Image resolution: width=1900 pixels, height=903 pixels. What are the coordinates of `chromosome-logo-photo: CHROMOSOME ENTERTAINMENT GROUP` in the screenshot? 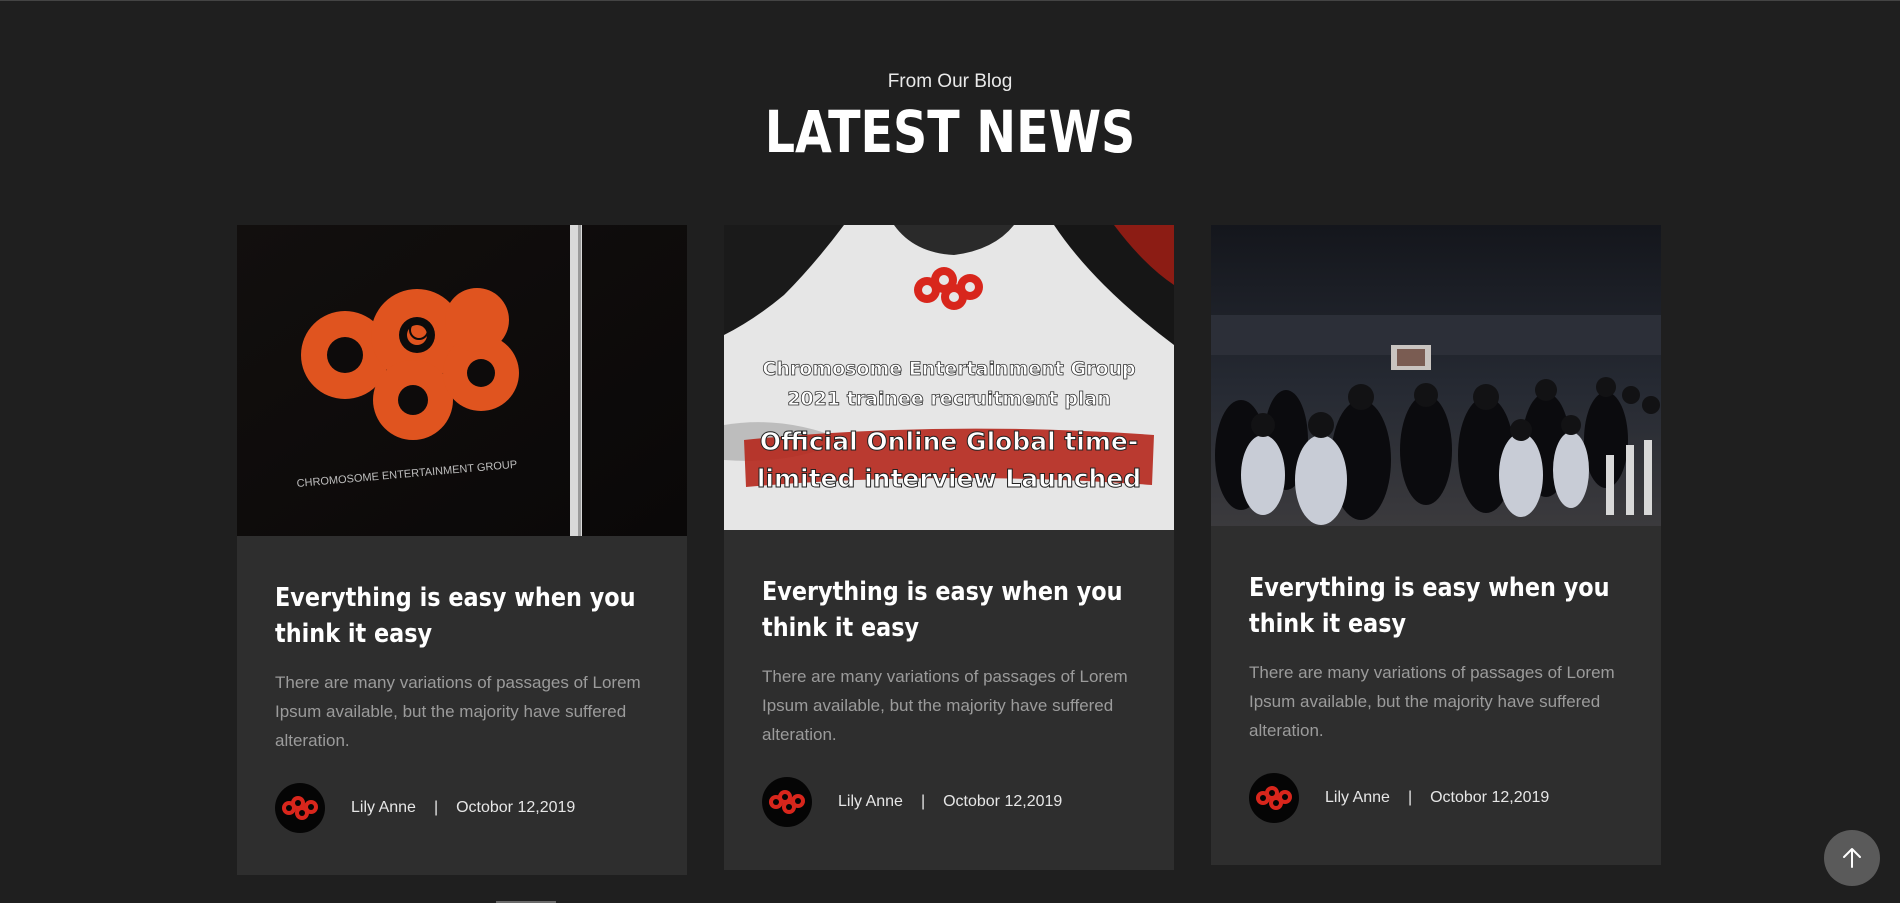 It's located at (462, 380).